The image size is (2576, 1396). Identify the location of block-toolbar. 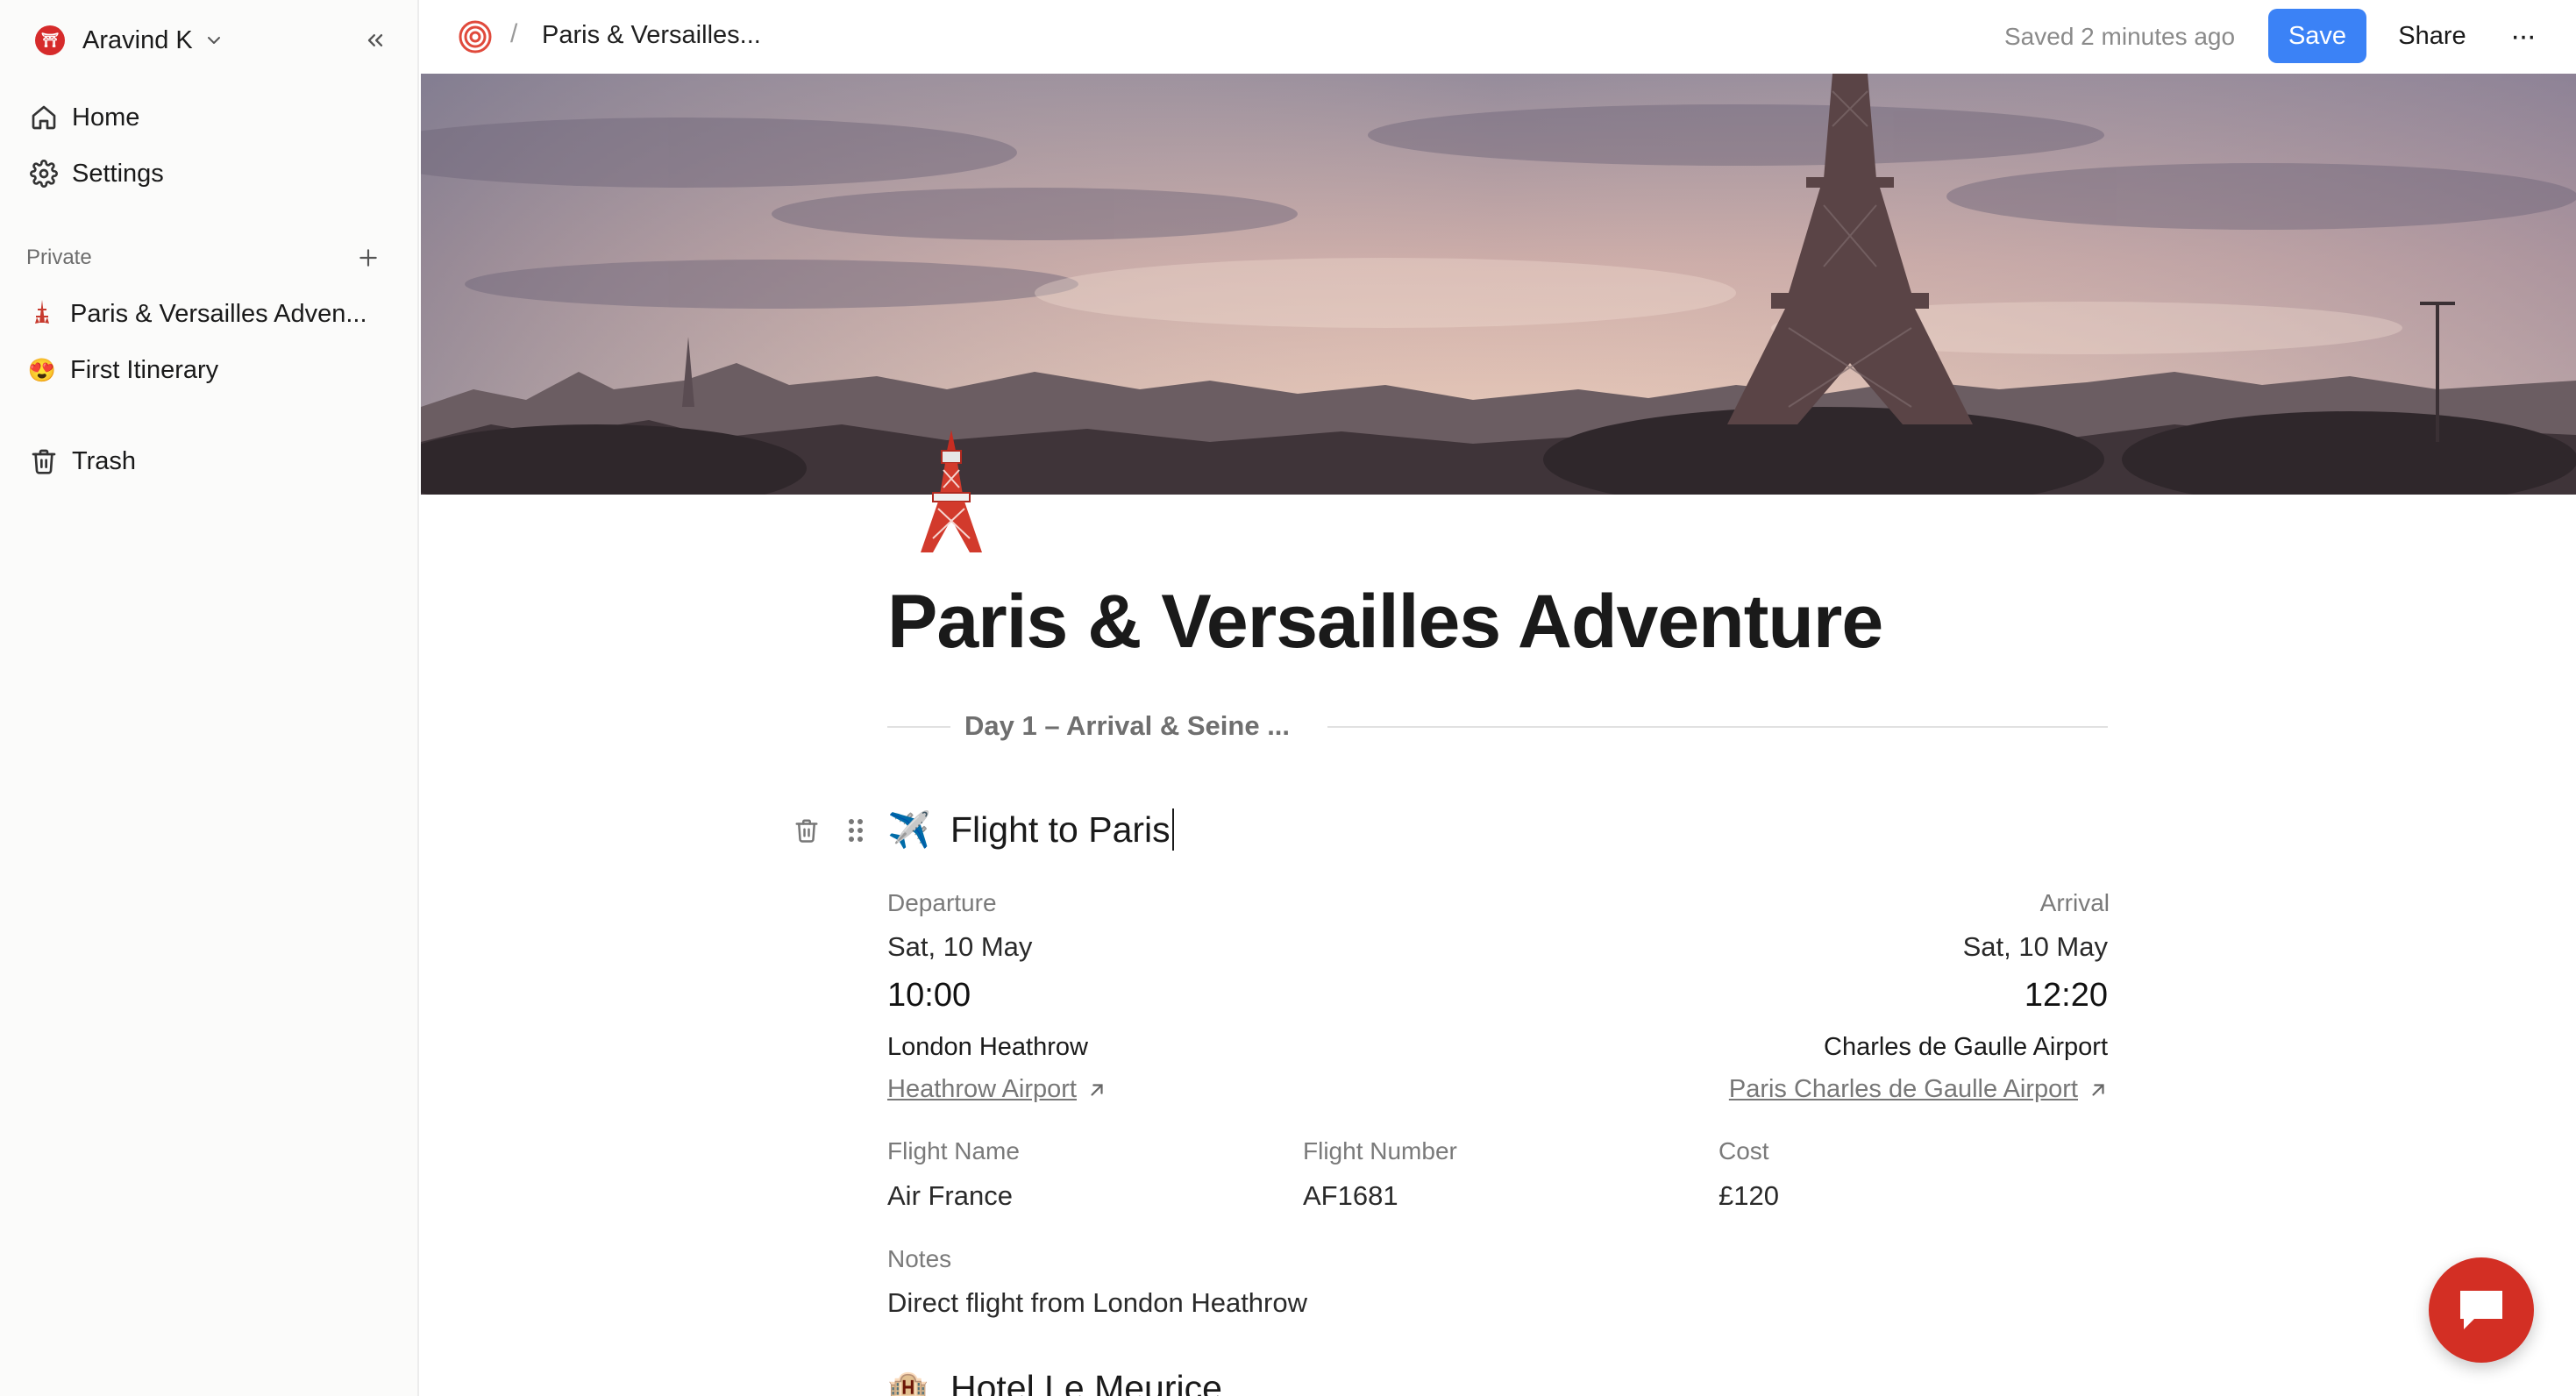
(831, 830).